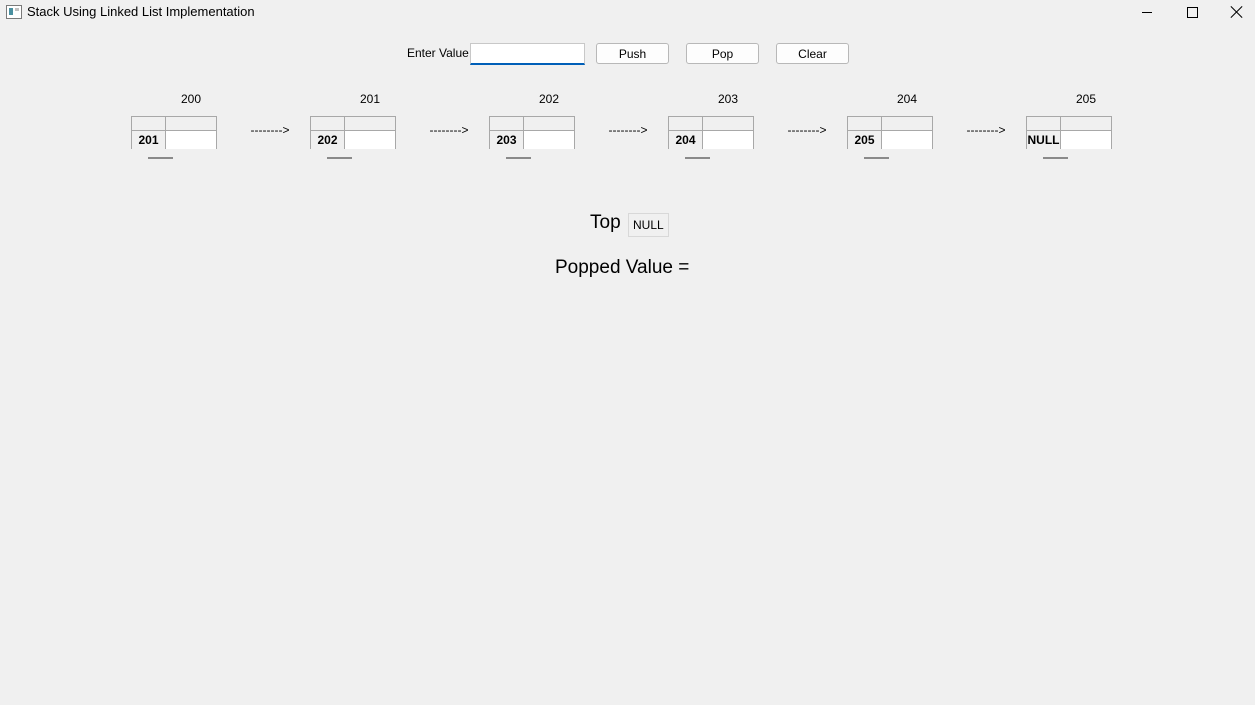 This screenshot has width=1255, height=705. I want to click on push-button: Push, so click(632, 53).